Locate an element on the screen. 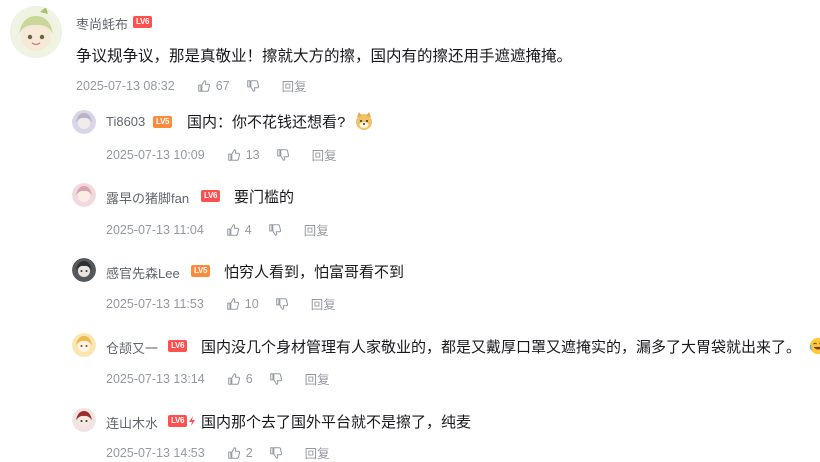  like-button: 13 is located at coordinates (243, 155).